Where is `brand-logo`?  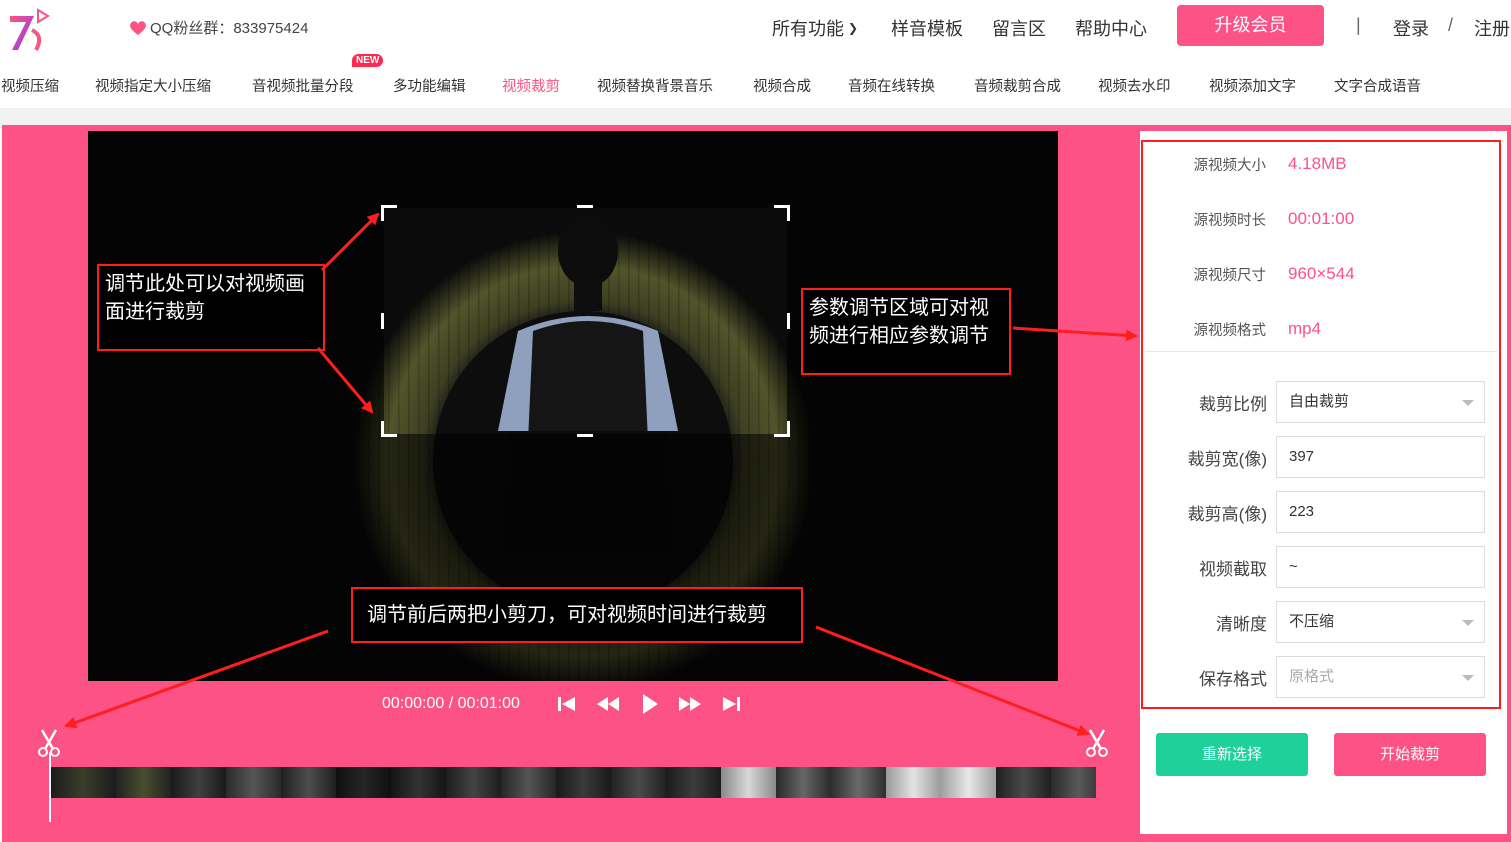 brand-logo is located at coordinates (29, 30).